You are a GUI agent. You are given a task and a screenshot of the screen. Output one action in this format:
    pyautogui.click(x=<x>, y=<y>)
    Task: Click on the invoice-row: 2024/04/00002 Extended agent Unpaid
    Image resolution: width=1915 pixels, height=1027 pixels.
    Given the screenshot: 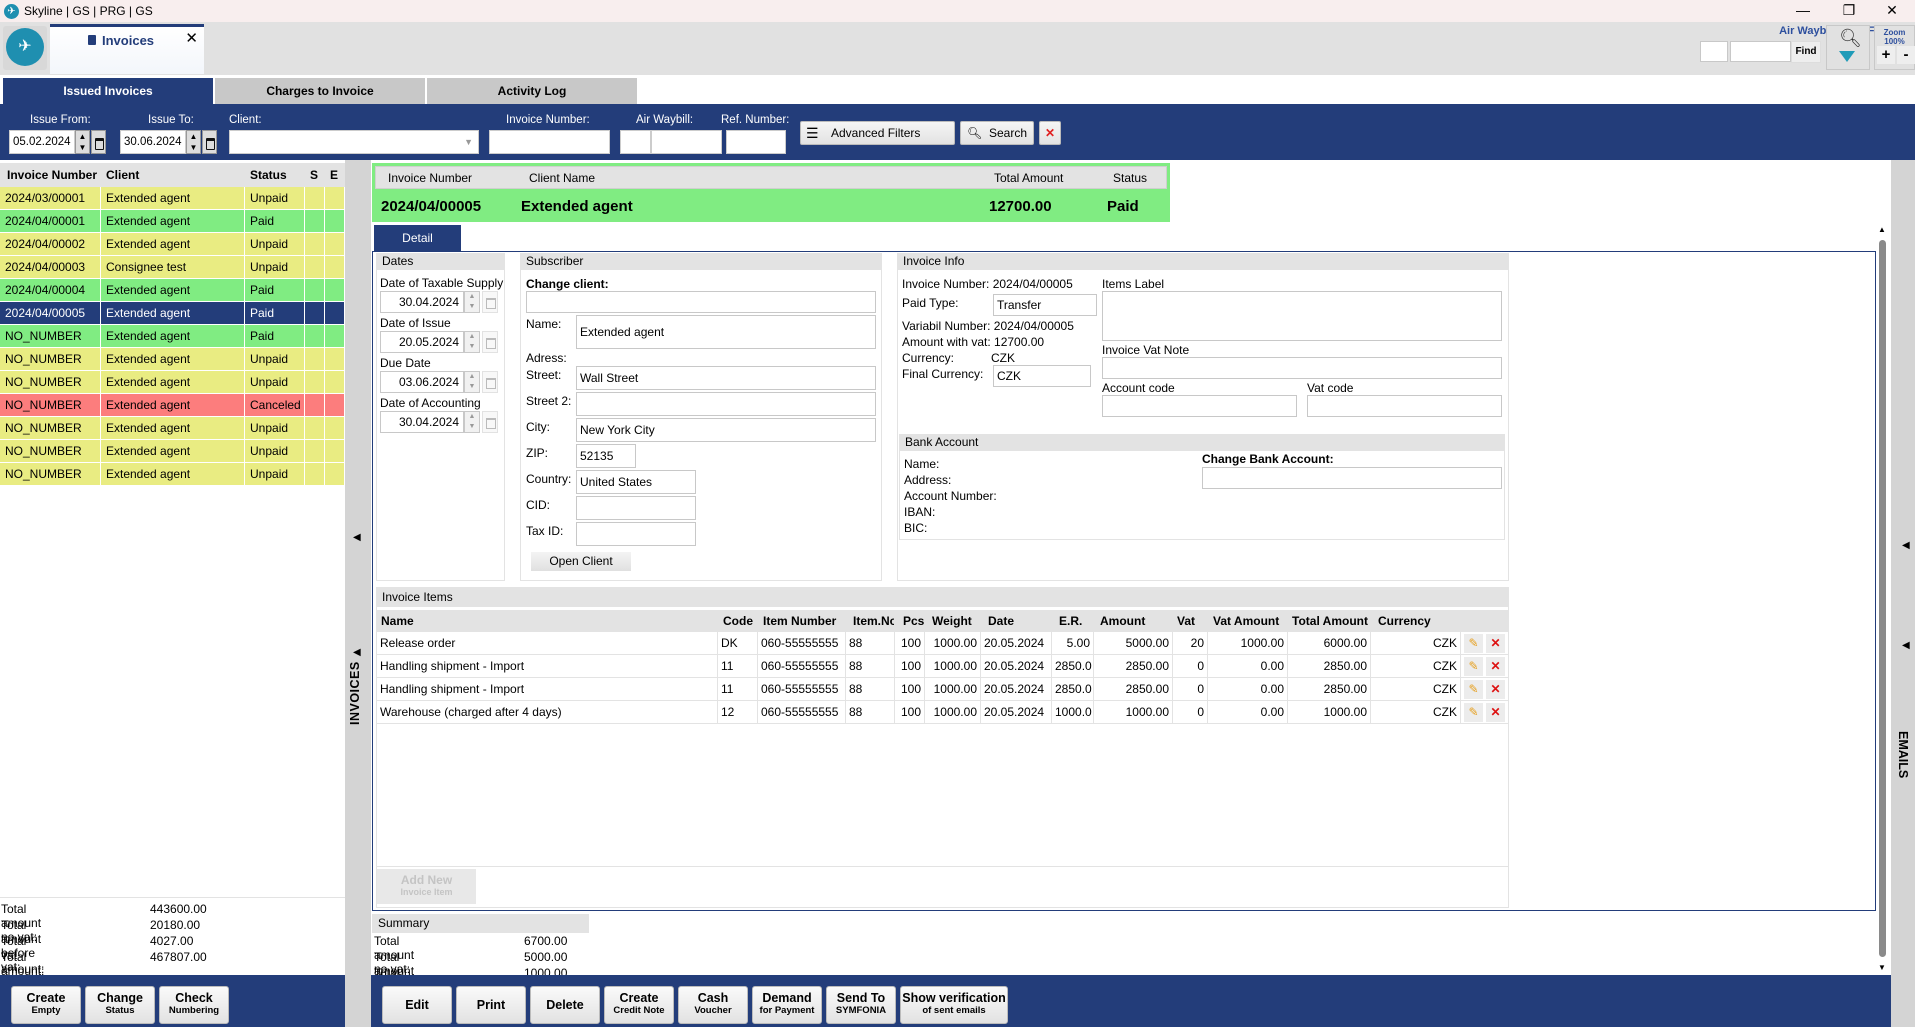 What is the action you would take?
    pyautogui.click(x=172, y=244)
    